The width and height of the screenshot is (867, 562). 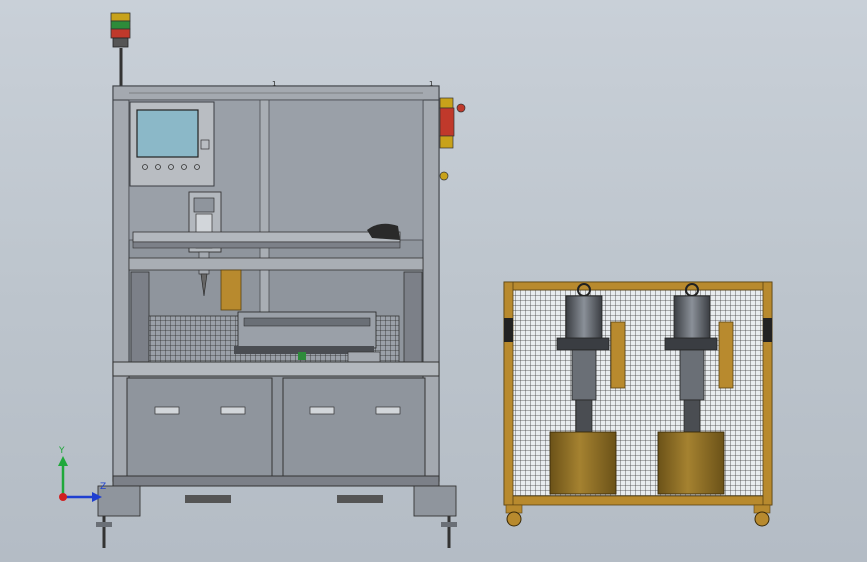 What do you see at coordinates (638, 404) in the screenshot?
I see `supply-cart` at bounding box center [638, 404].